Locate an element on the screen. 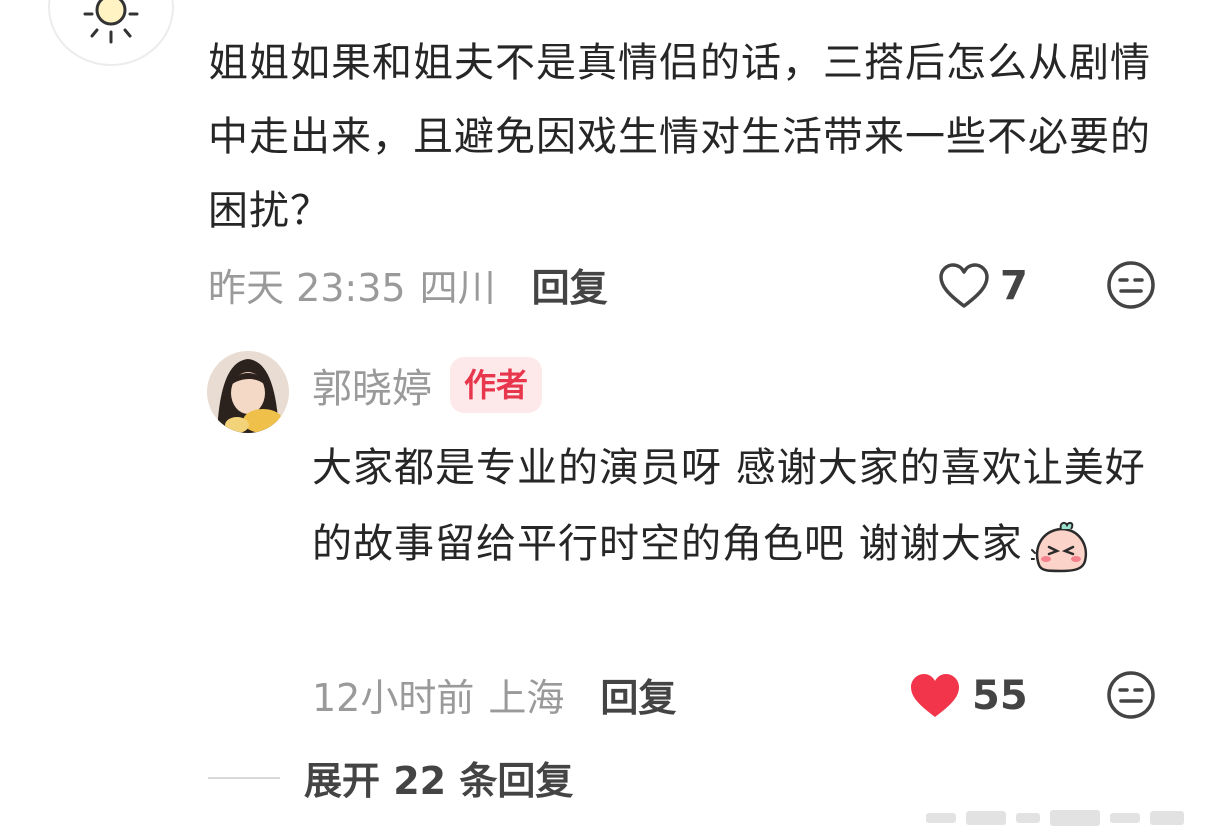  author-avatar is located at coordinates (248, 392).